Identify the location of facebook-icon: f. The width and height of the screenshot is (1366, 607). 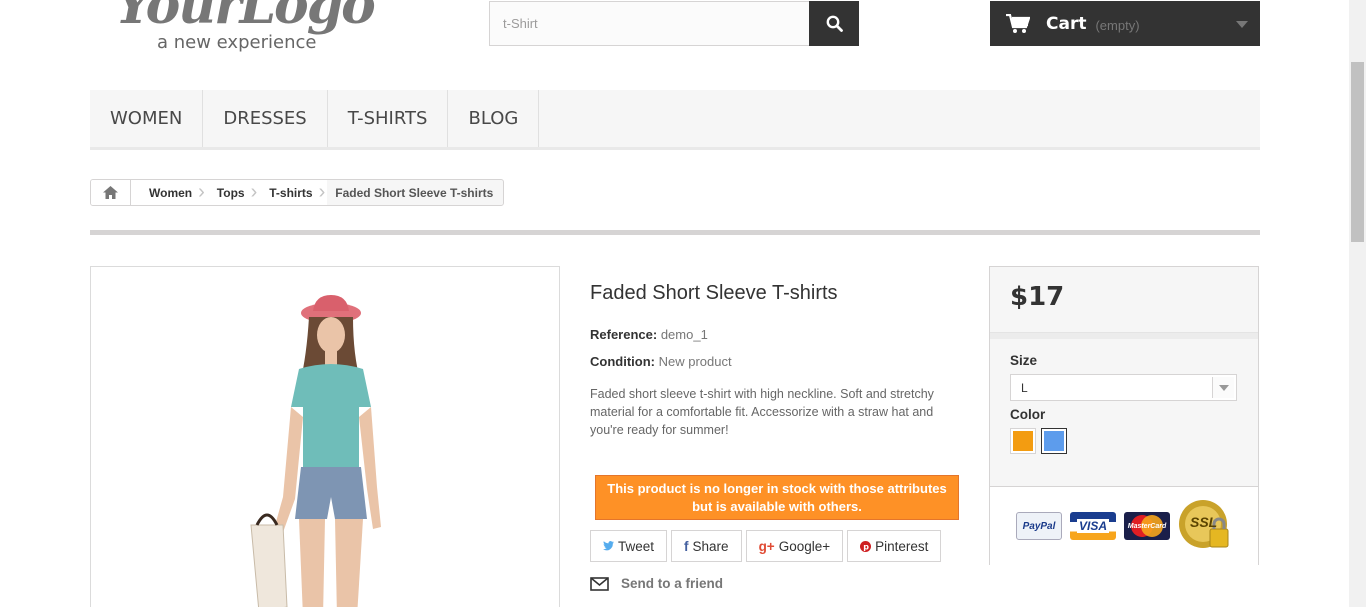
(686, 546).